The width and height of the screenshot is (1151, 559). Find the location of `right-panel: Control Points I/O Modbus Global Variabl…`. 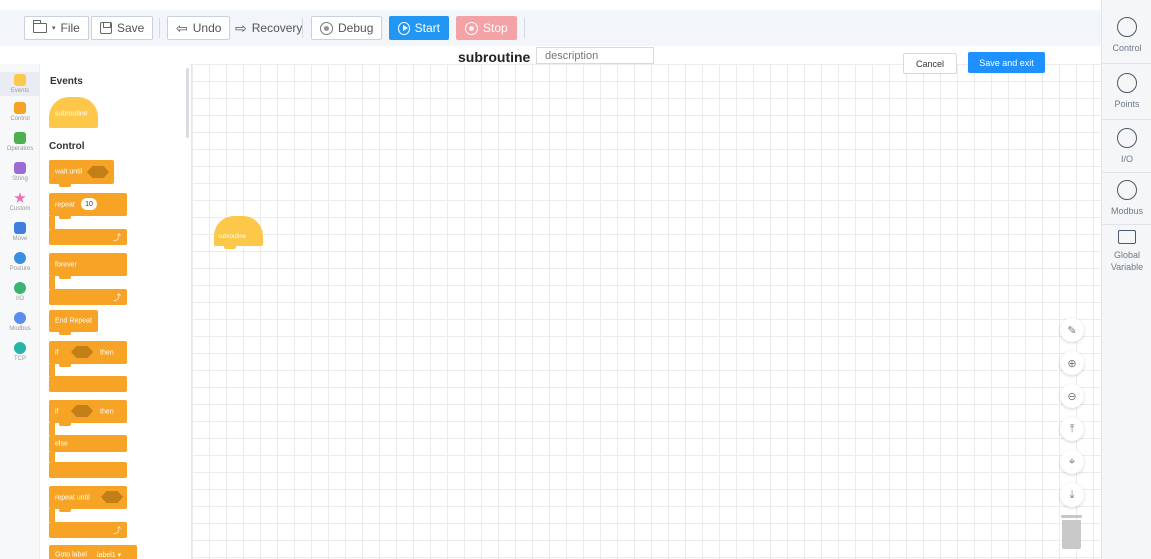

right-panel: Control Points I/O Modbus Global Variabl… is located at coordinates (1126, 279).